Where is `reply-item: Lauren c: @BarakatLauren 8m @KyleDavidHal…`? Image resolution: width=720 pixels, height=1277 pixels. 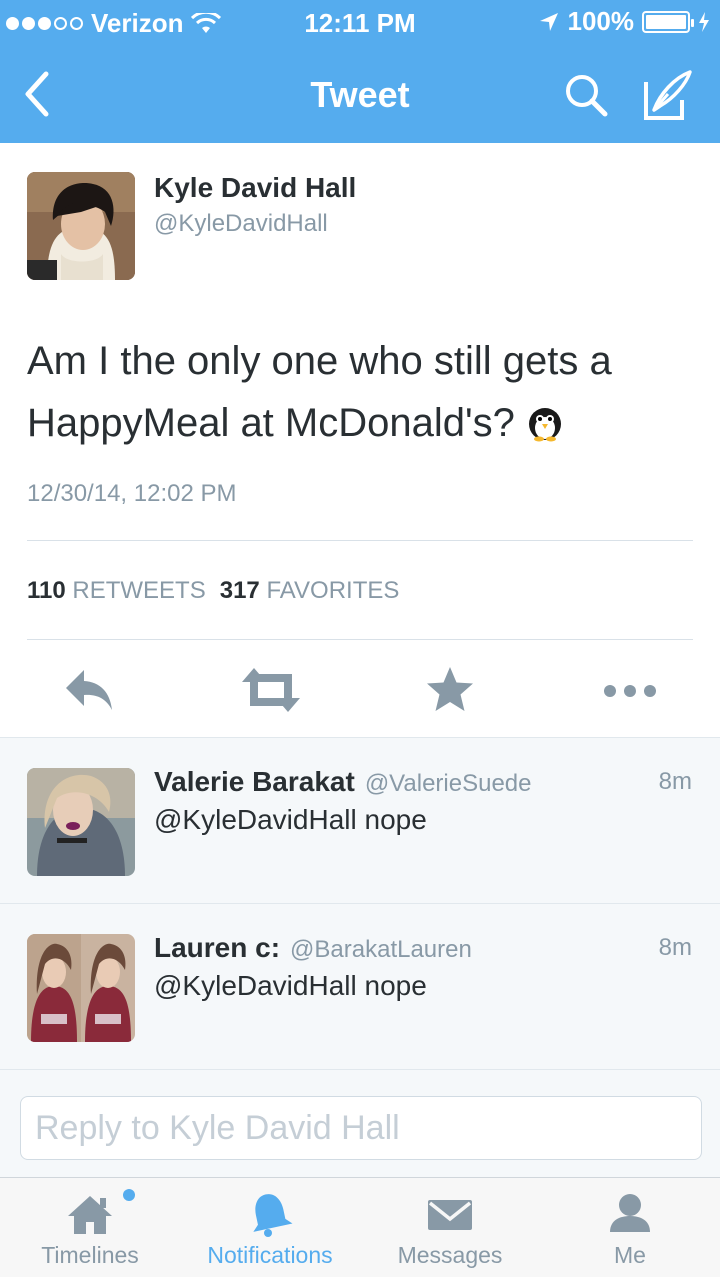 reply-item: Lauren c: @BarakatLauren 8m @KyleDavidHal… is located at coordinates (360, 986).